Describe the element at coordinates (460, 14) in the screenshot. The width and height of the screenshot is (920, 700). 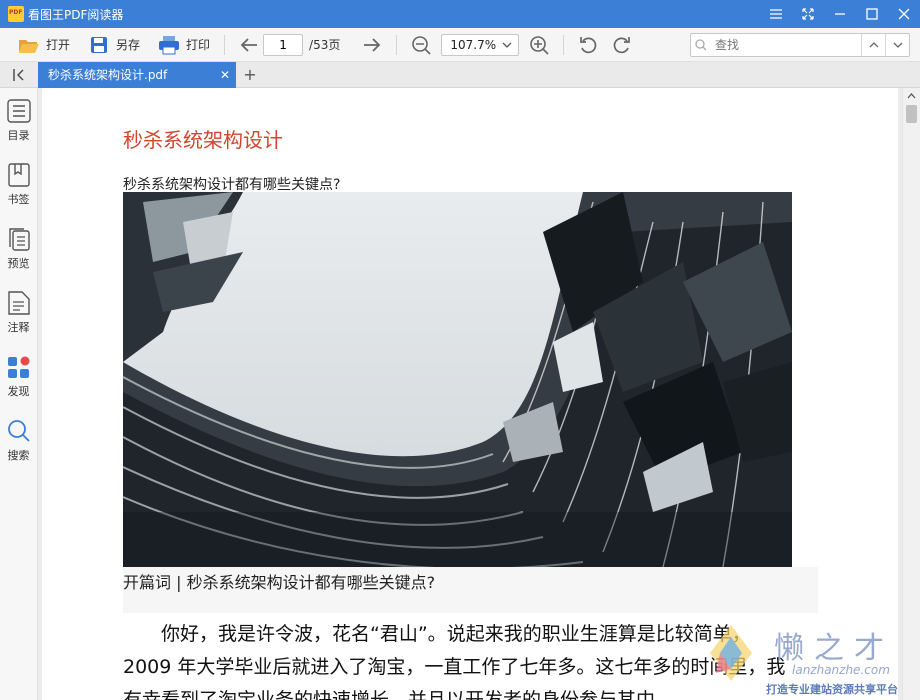
I see `title-bar: 看图王PDF阅读器` at that location.